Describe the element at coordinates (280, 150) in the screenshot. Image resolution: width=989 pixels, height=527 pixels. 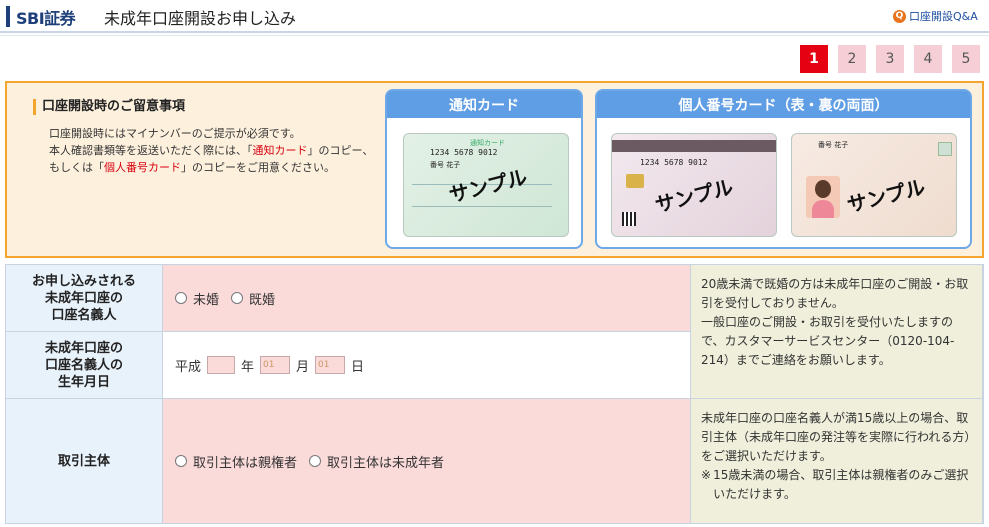
I see `notice-card-link: 通知カード` at that location.